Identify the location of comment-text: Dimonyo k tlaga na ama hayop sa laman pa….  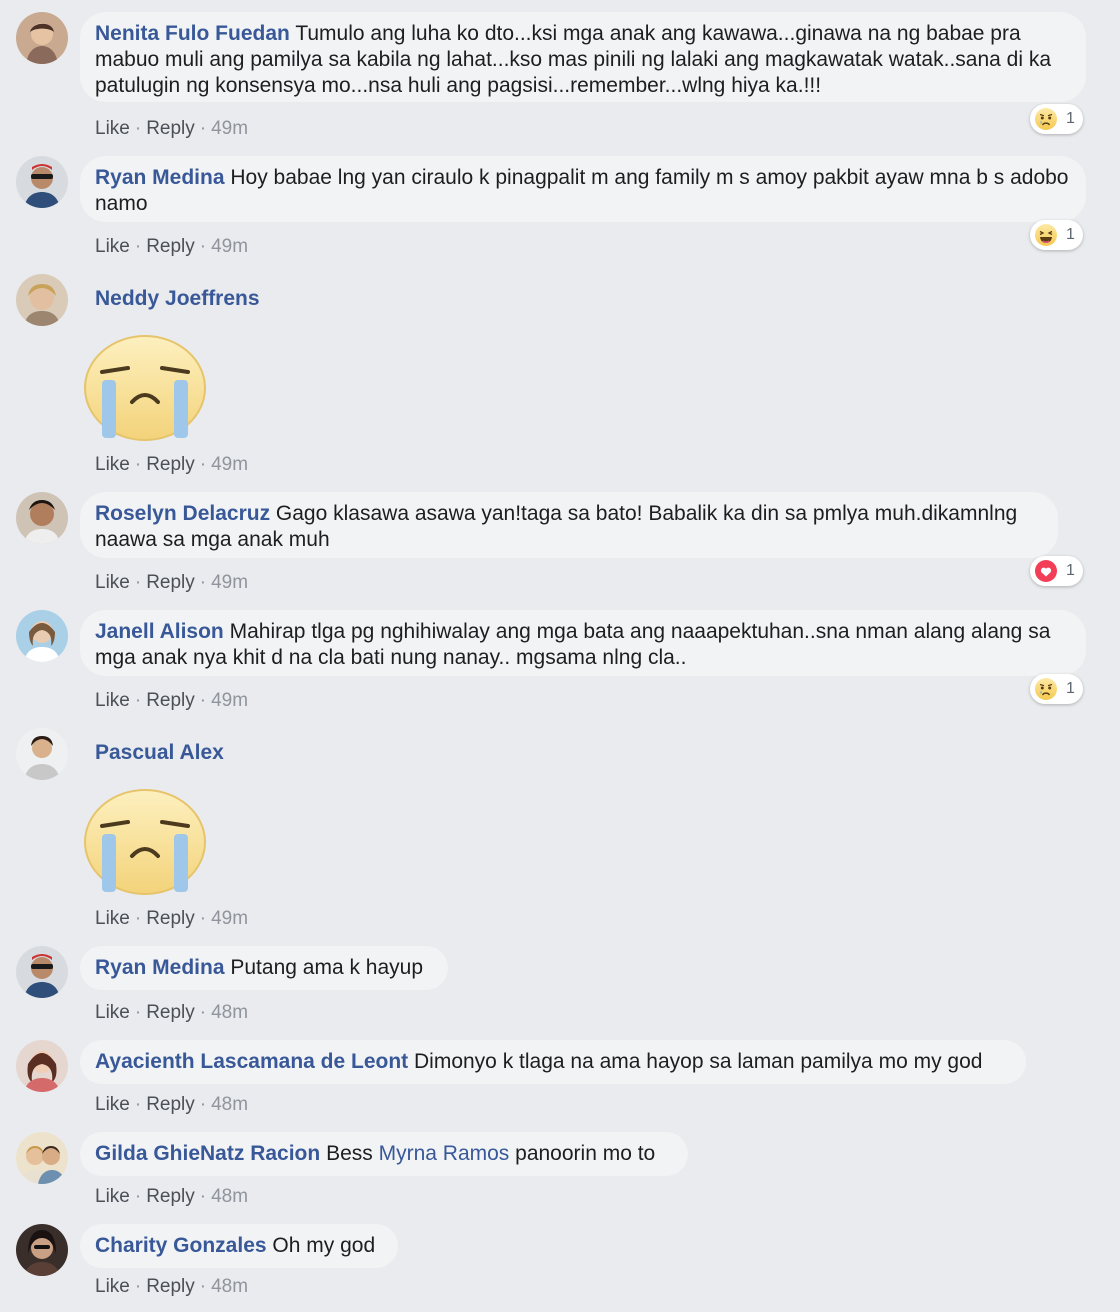
(698, 1061).